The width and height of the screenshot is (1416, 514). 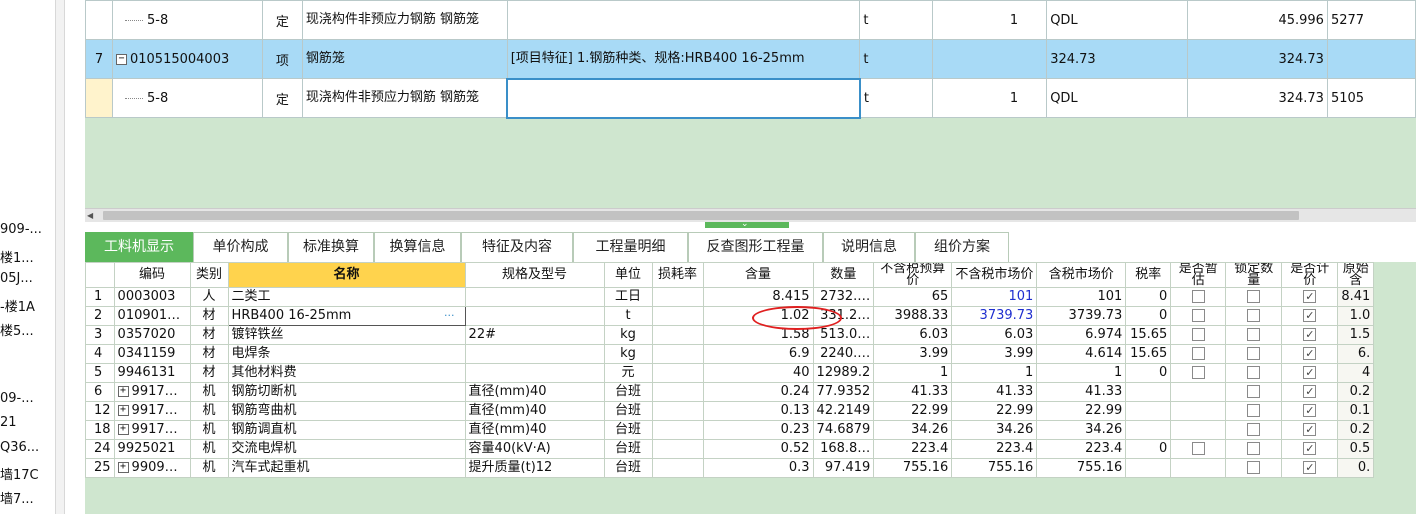 I want to click on column-header: 税率, so click(x=1148, y=275).